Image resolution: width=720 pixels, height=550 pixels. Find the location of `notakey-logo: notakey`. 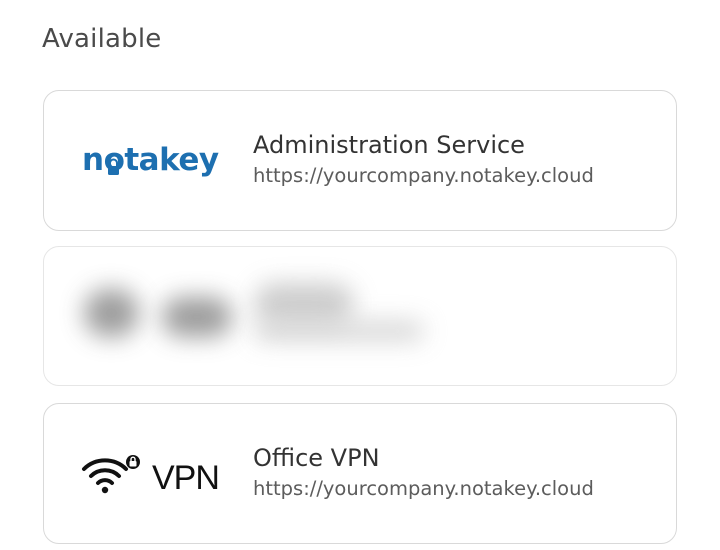

notakey-logo: notakey is located at coordinates (155, 161).